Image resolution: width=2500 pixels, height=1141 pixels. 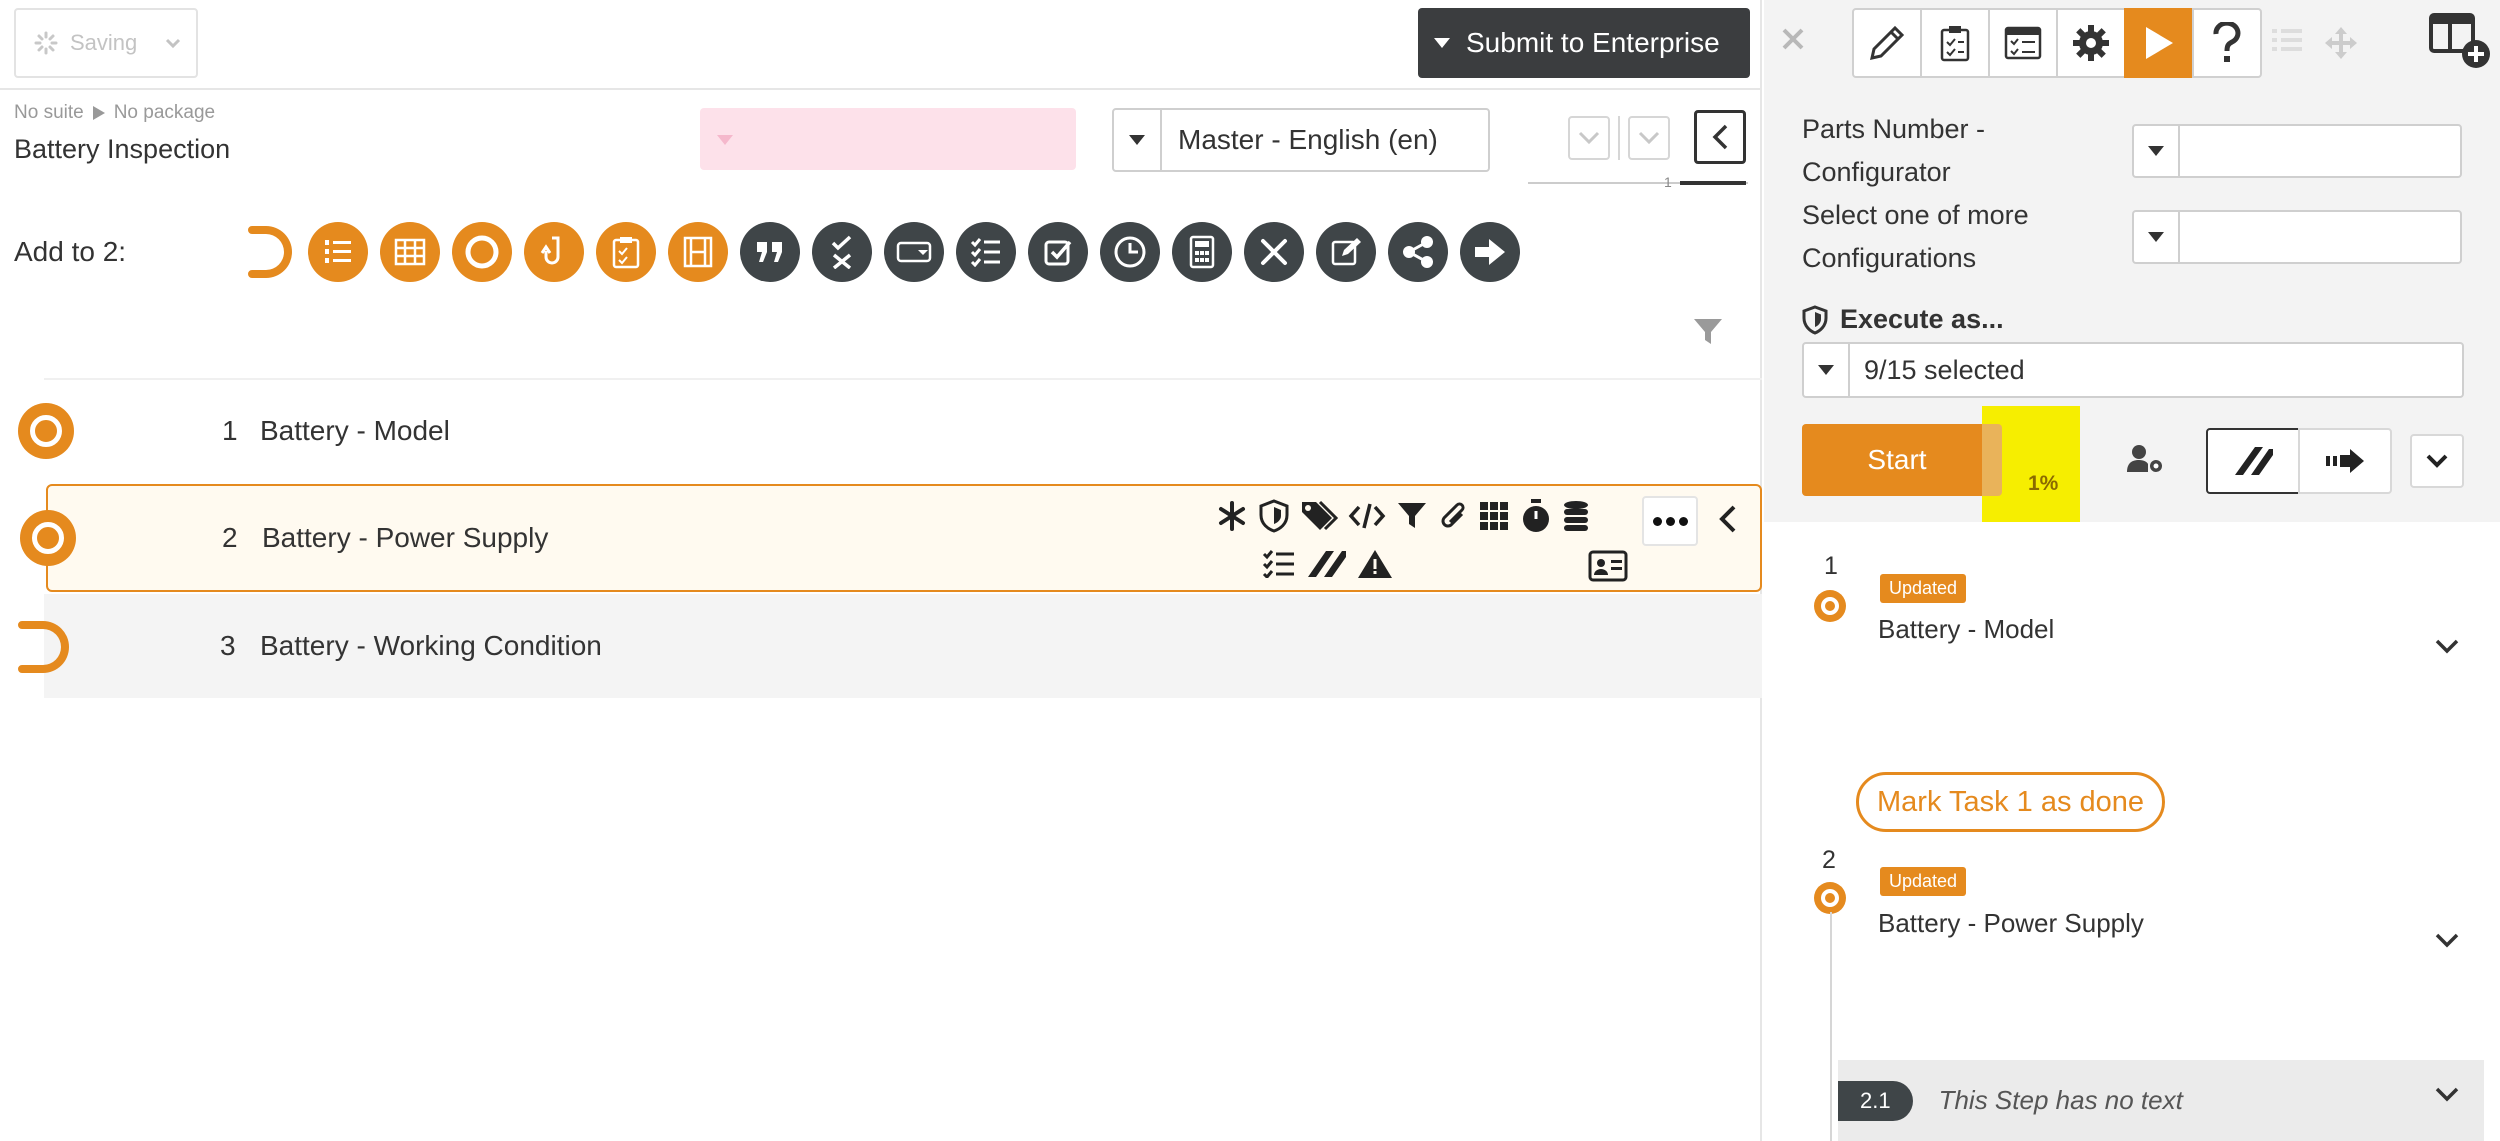 I want to click on signature-edit-icon, so click(x=1346, y=252).